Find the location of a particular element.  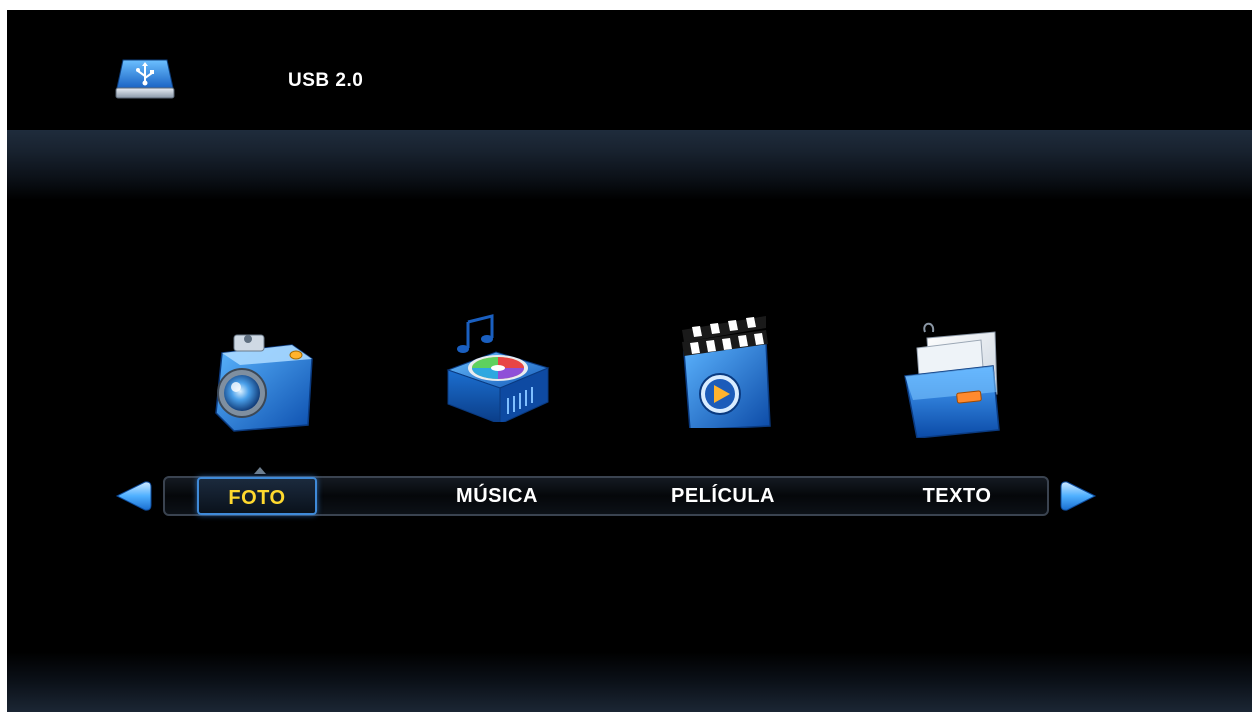

music-player-icon is located at coordinates (494, 362).